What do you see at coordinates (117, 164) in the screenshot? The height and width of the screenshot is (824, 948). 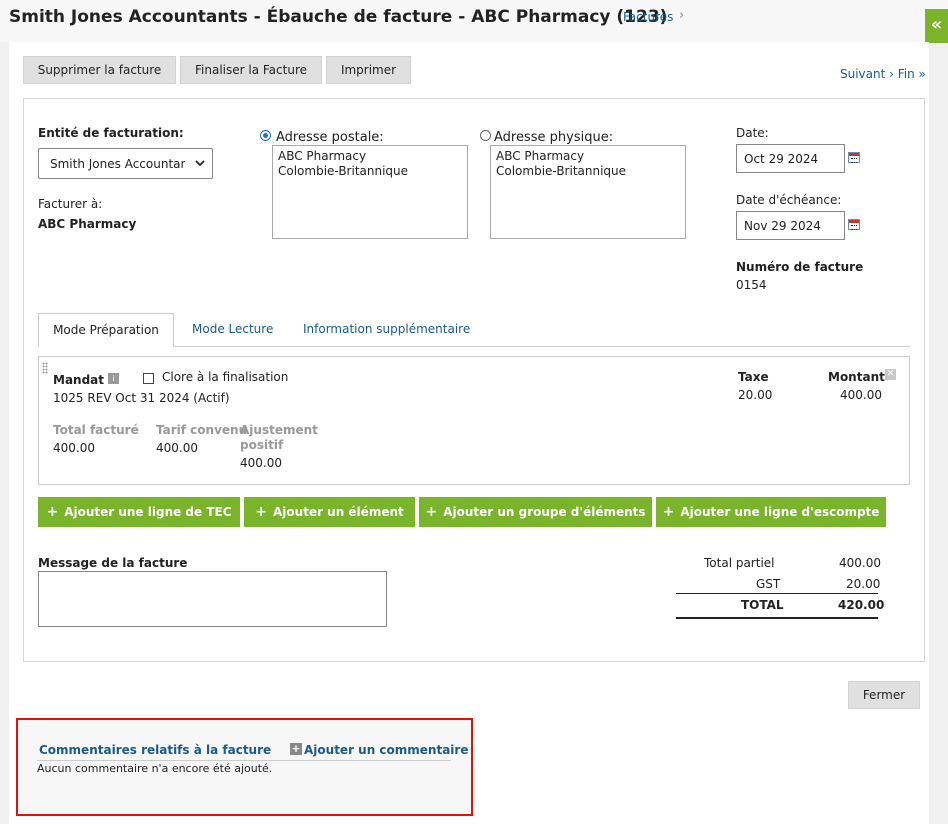 I see `billing-entity-value: Smith Jones Accountants` at bounding box center [117, 164].